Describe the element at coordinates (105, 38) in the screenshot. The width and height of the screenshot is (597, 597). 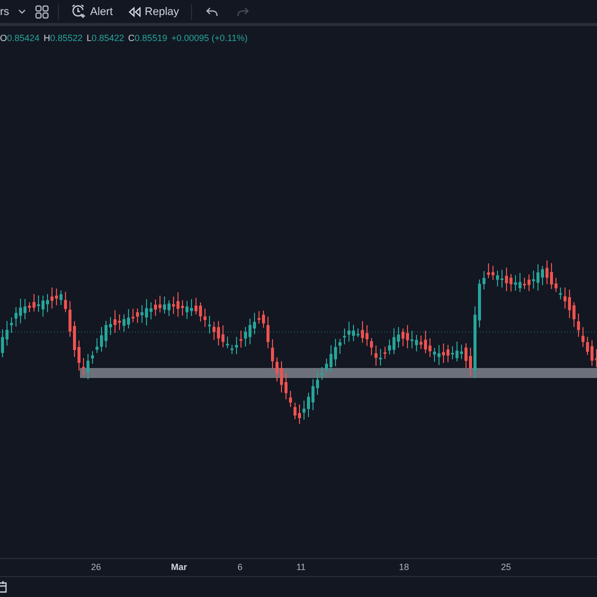
I see `ohlc-value: L0.85422` at that location.